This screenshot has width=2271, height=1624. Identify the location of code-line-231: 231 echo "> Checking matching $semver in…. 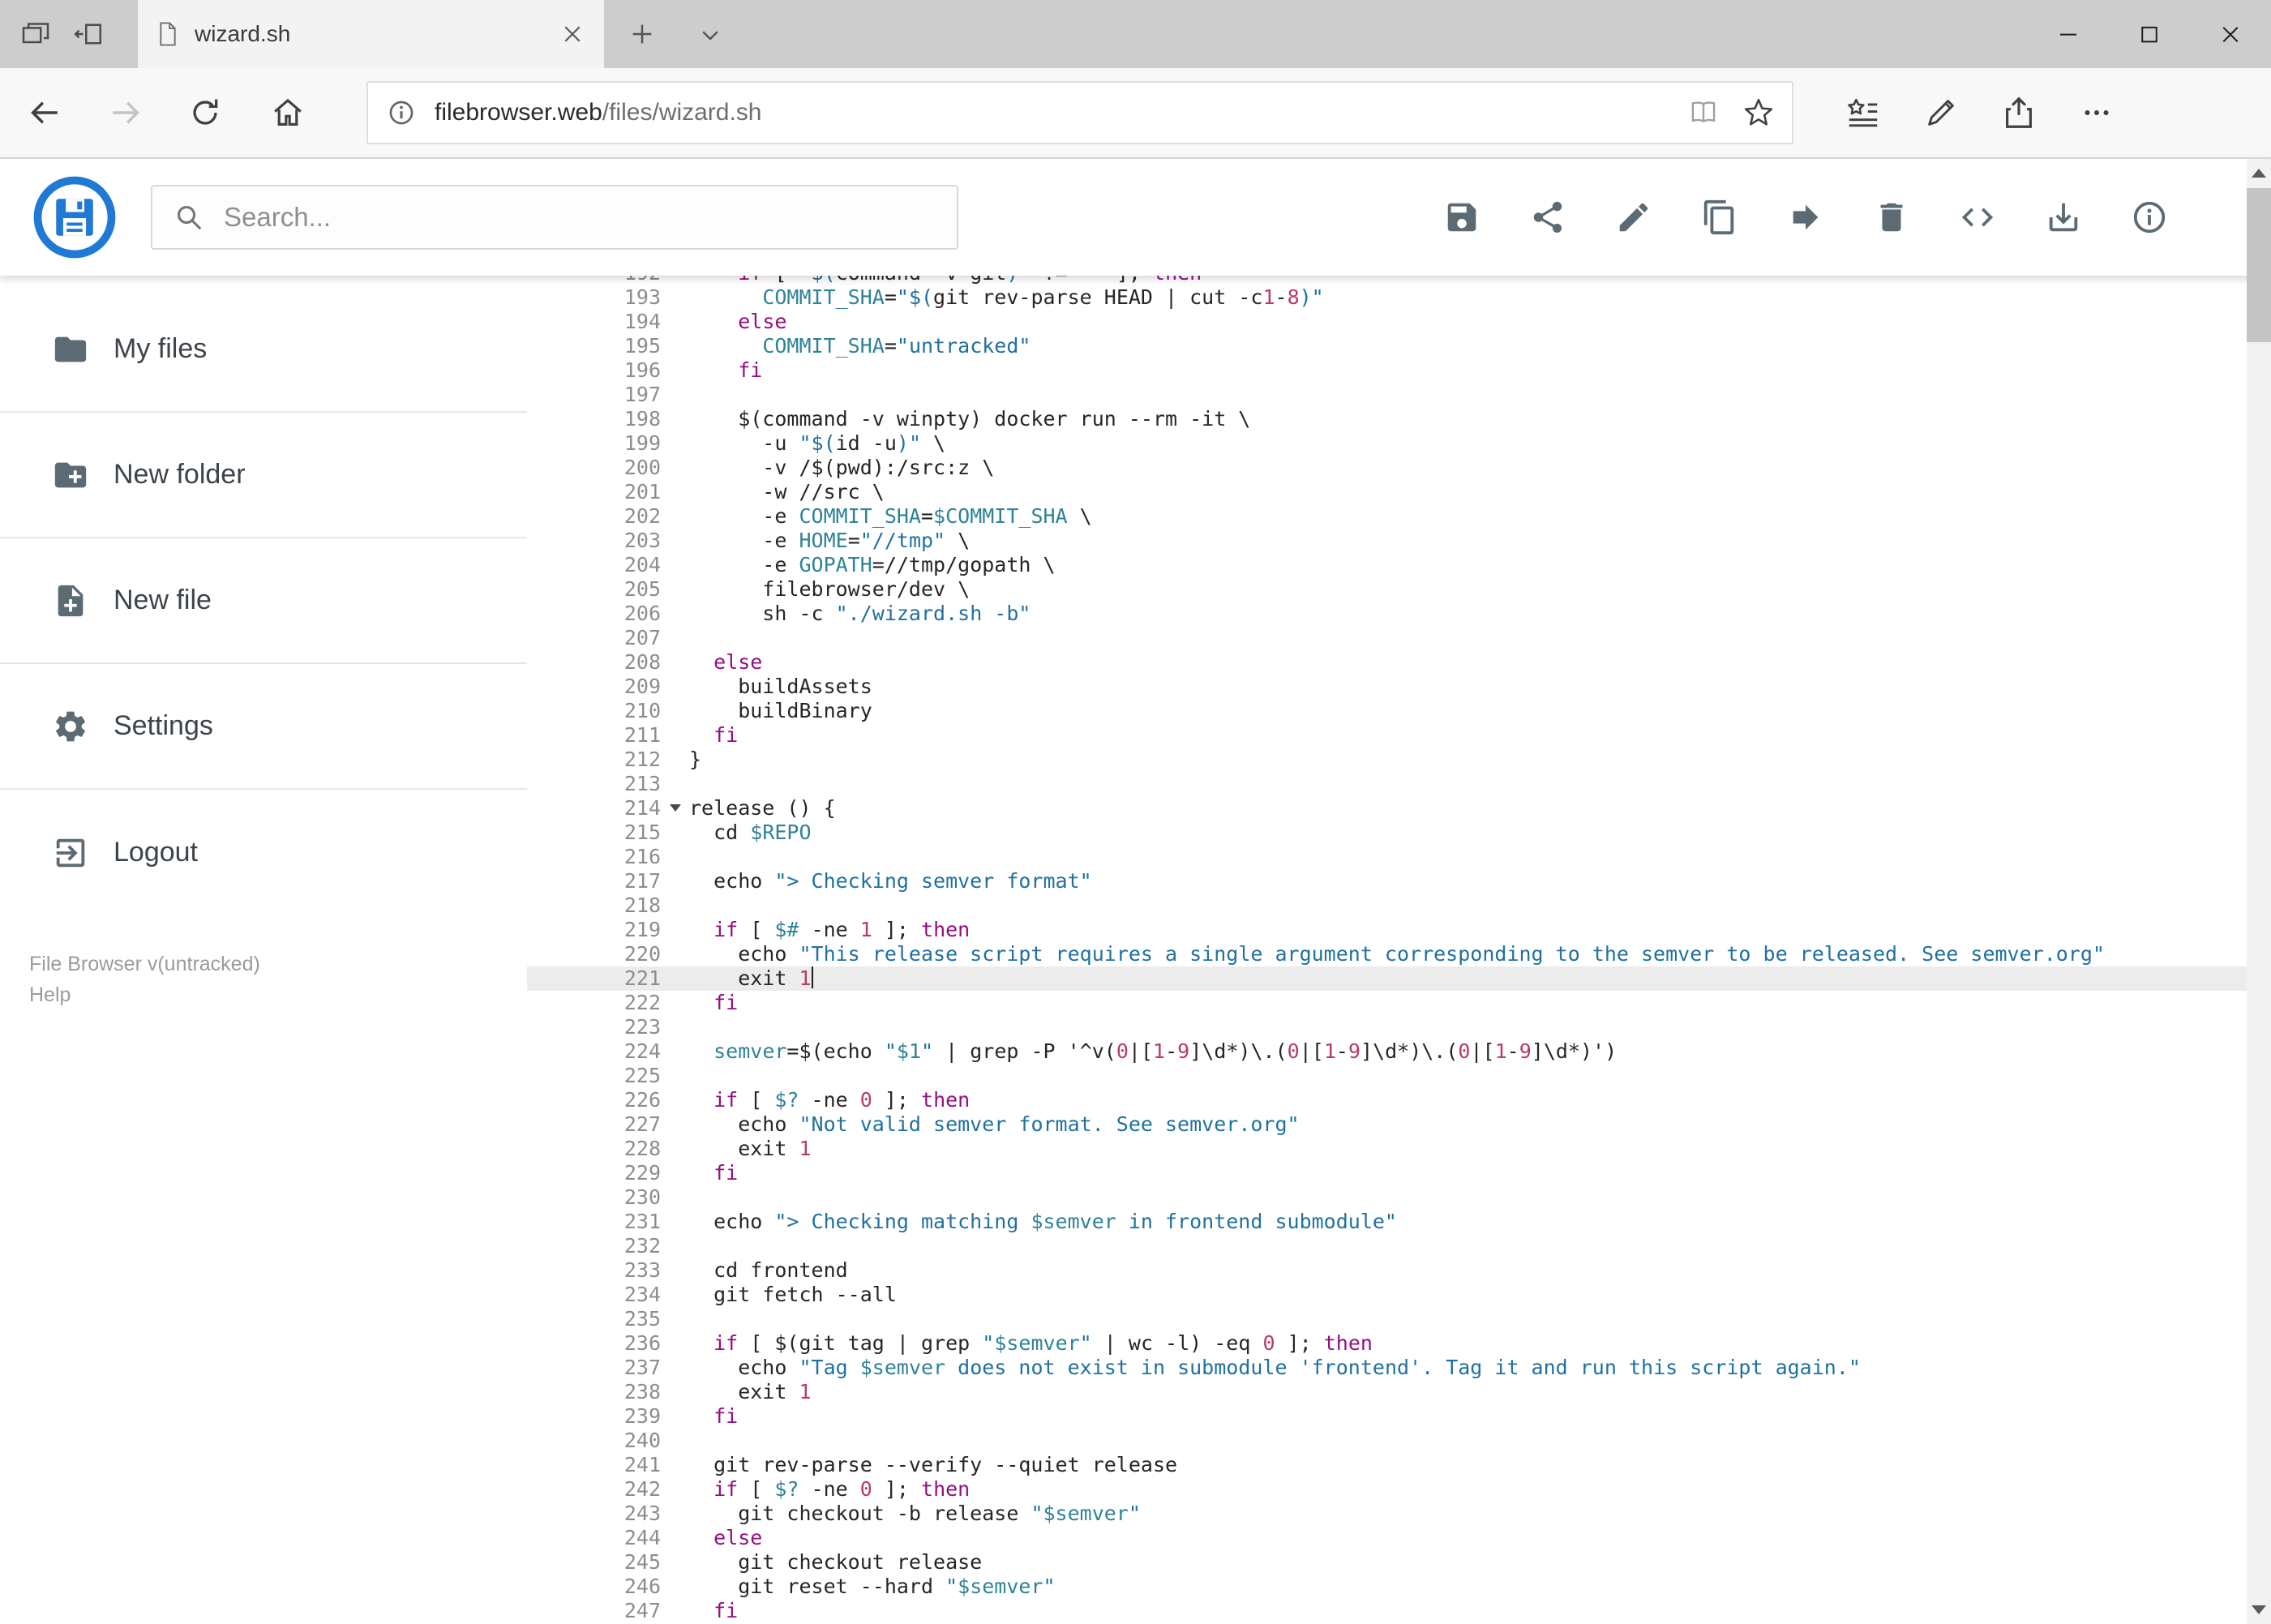
(1387, 1222).